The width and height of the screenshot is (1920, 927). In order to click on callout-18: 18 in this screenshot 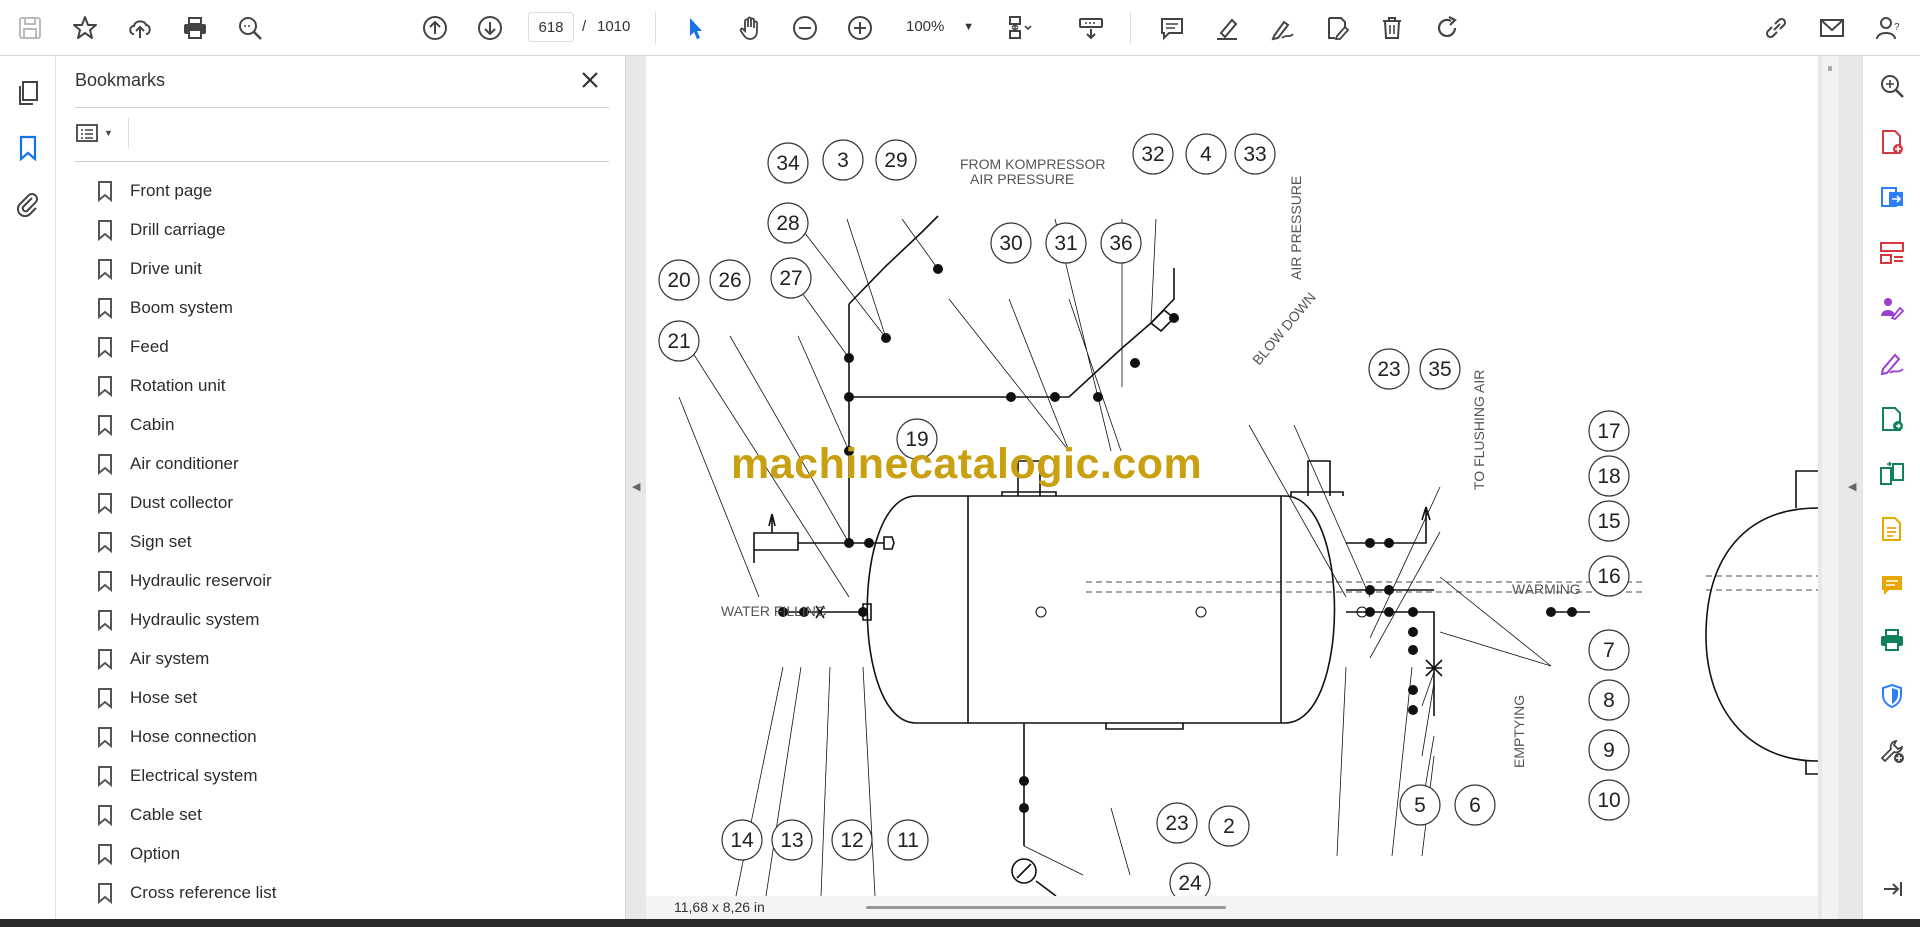, I will do `click(1609, 476)`.